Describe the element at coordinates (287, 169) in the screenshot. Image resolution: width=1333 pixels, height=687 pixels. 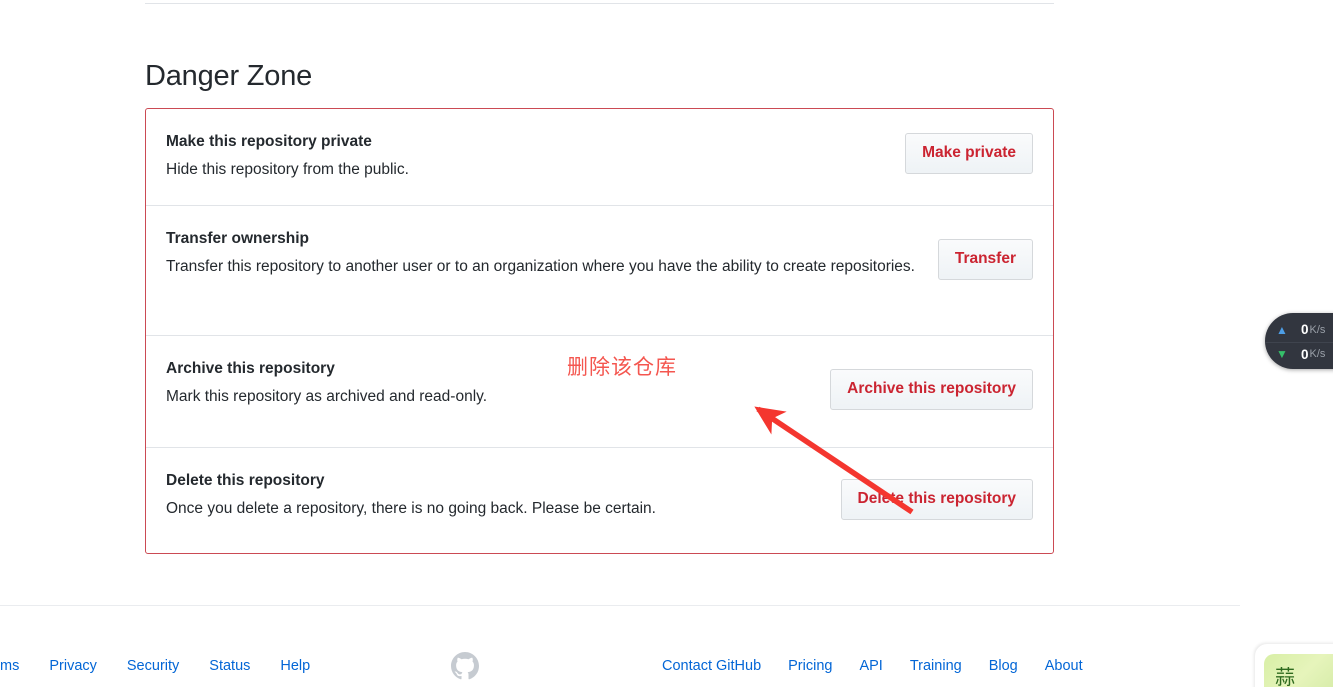
I see `danger-row-description: Hide this repository from the public.` at that location.